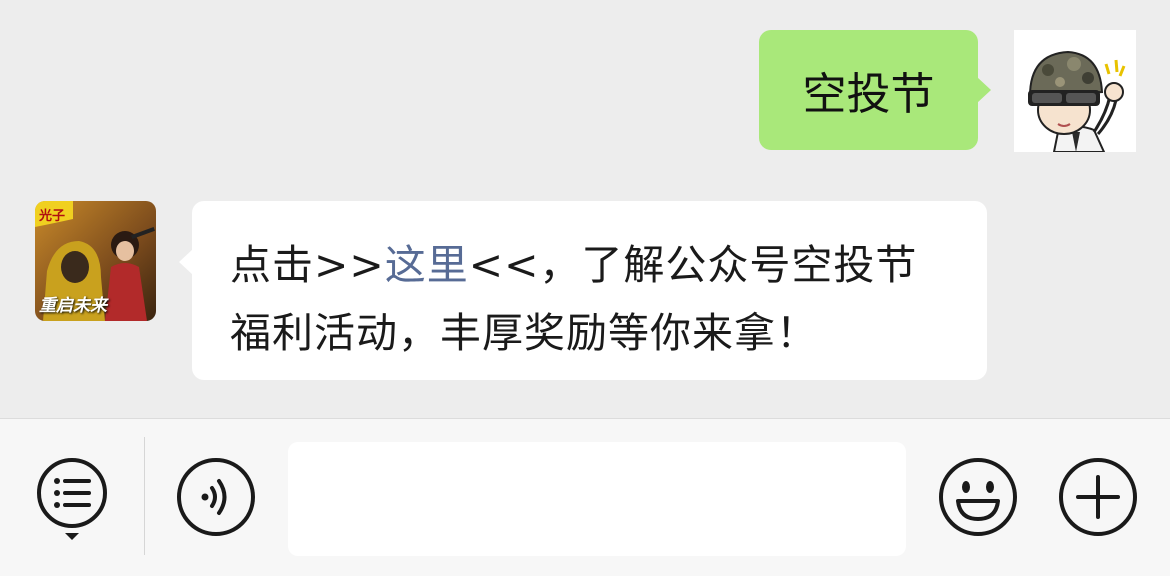 This screenshot has width=1170, height=576. Describe the element at coordinates (597, 499) in the screenshot. I see `message-input` at that location.